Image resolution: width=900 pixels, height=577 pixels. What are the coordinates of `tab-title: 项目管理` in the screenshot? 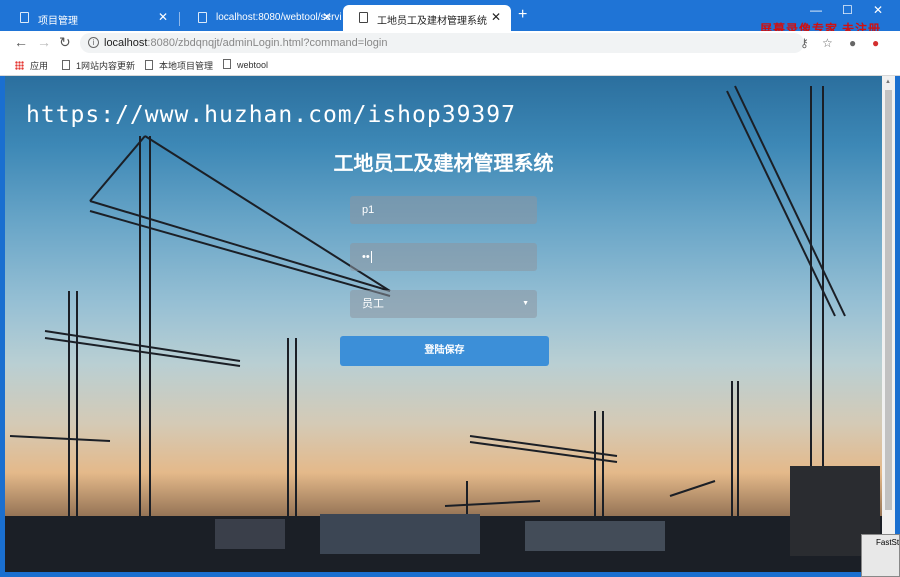 It's located at (58, 21).